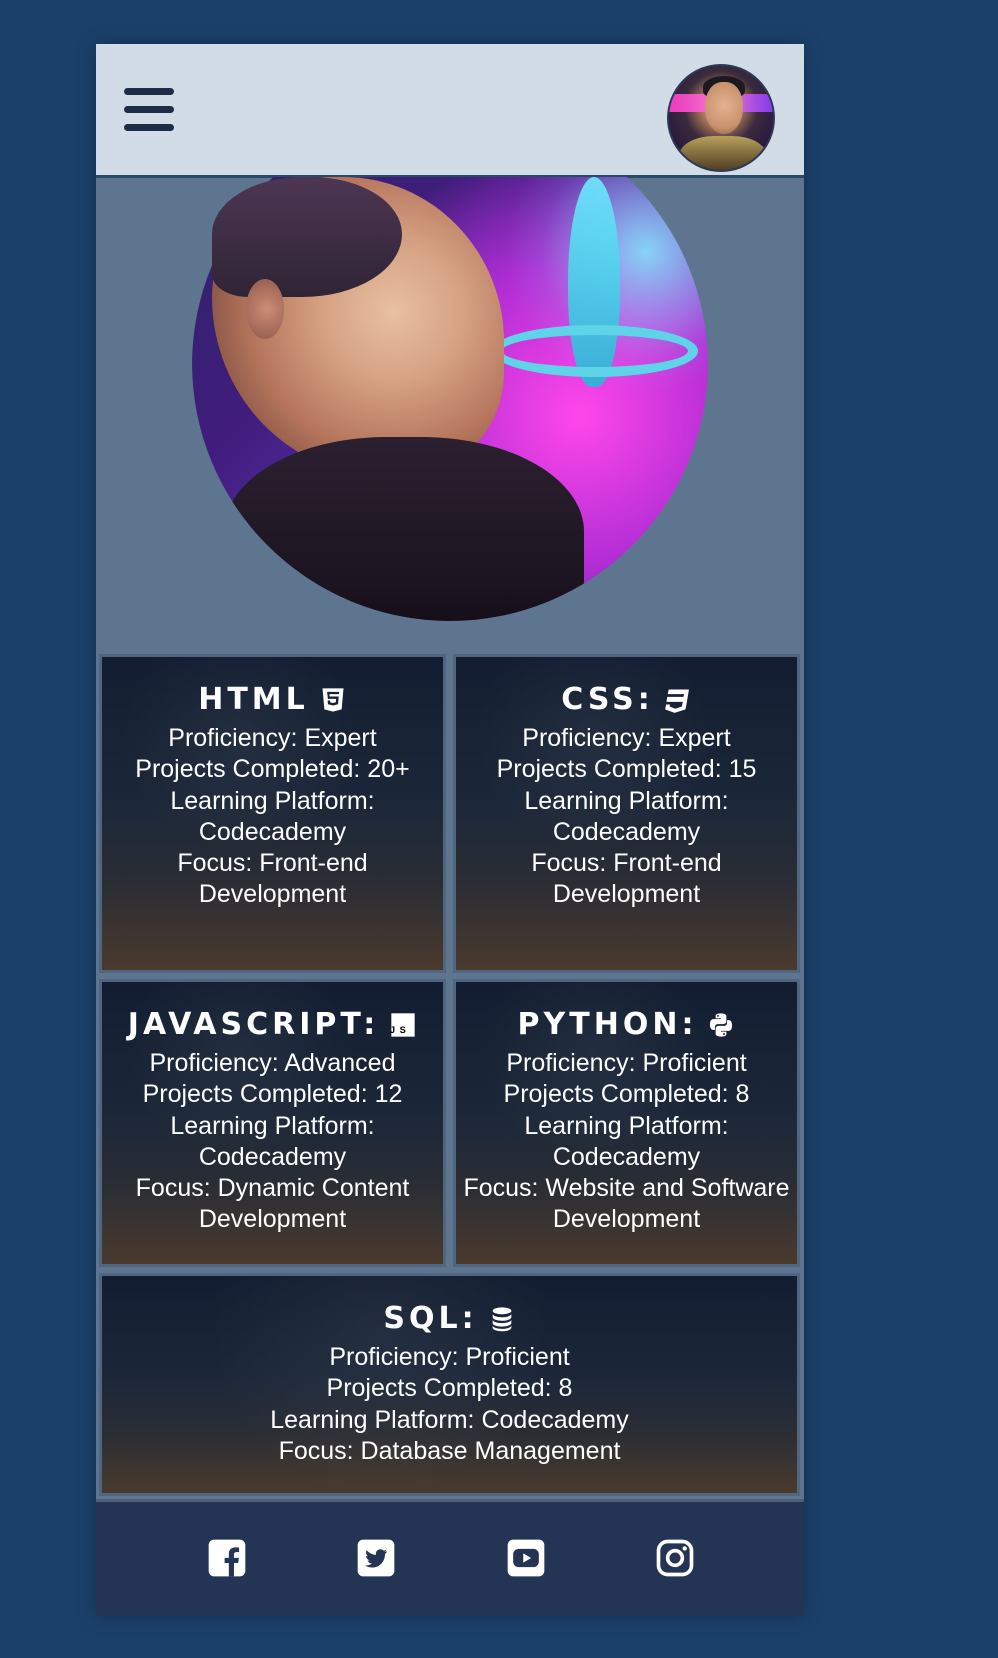 This screenshot has height=1658, width=998. What do you see at coordinates (333, 700) in the screenshot?
I see `html5-icon` at bounding box center [333, 700].